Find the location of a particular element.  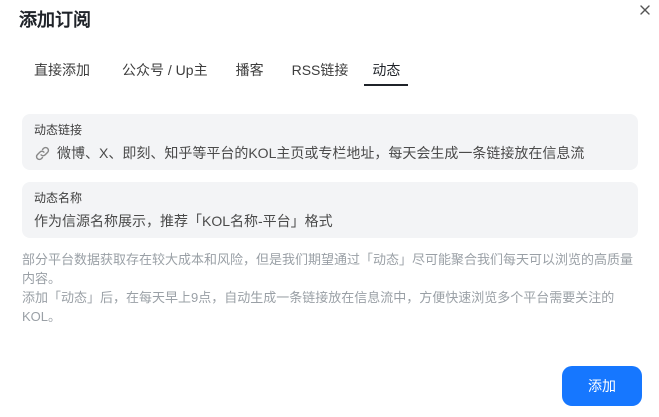

feed-link-field: 动态链接 is located at coordinates (330, 142).